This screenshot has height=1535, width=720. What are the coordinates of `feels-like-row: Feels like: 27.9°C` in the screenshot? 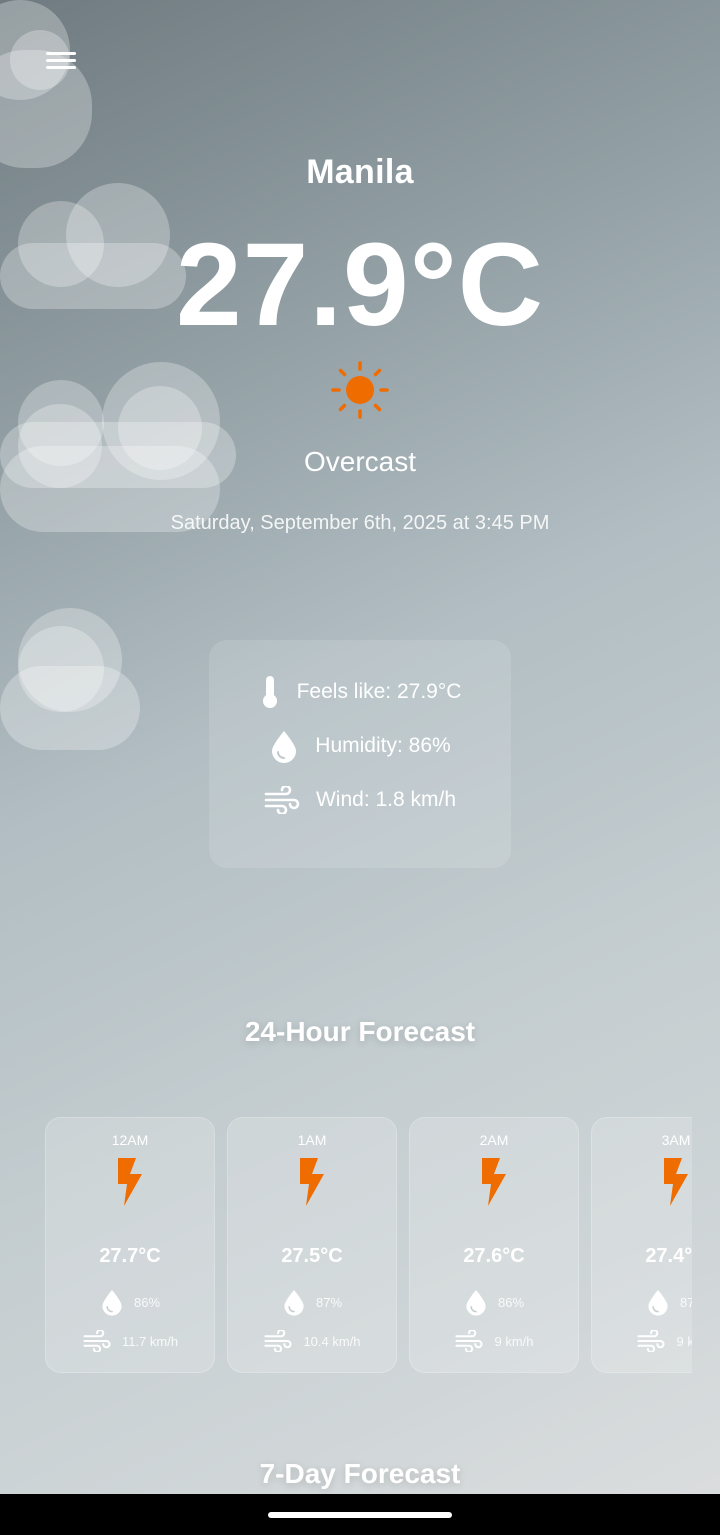 It's located at (360, 692).